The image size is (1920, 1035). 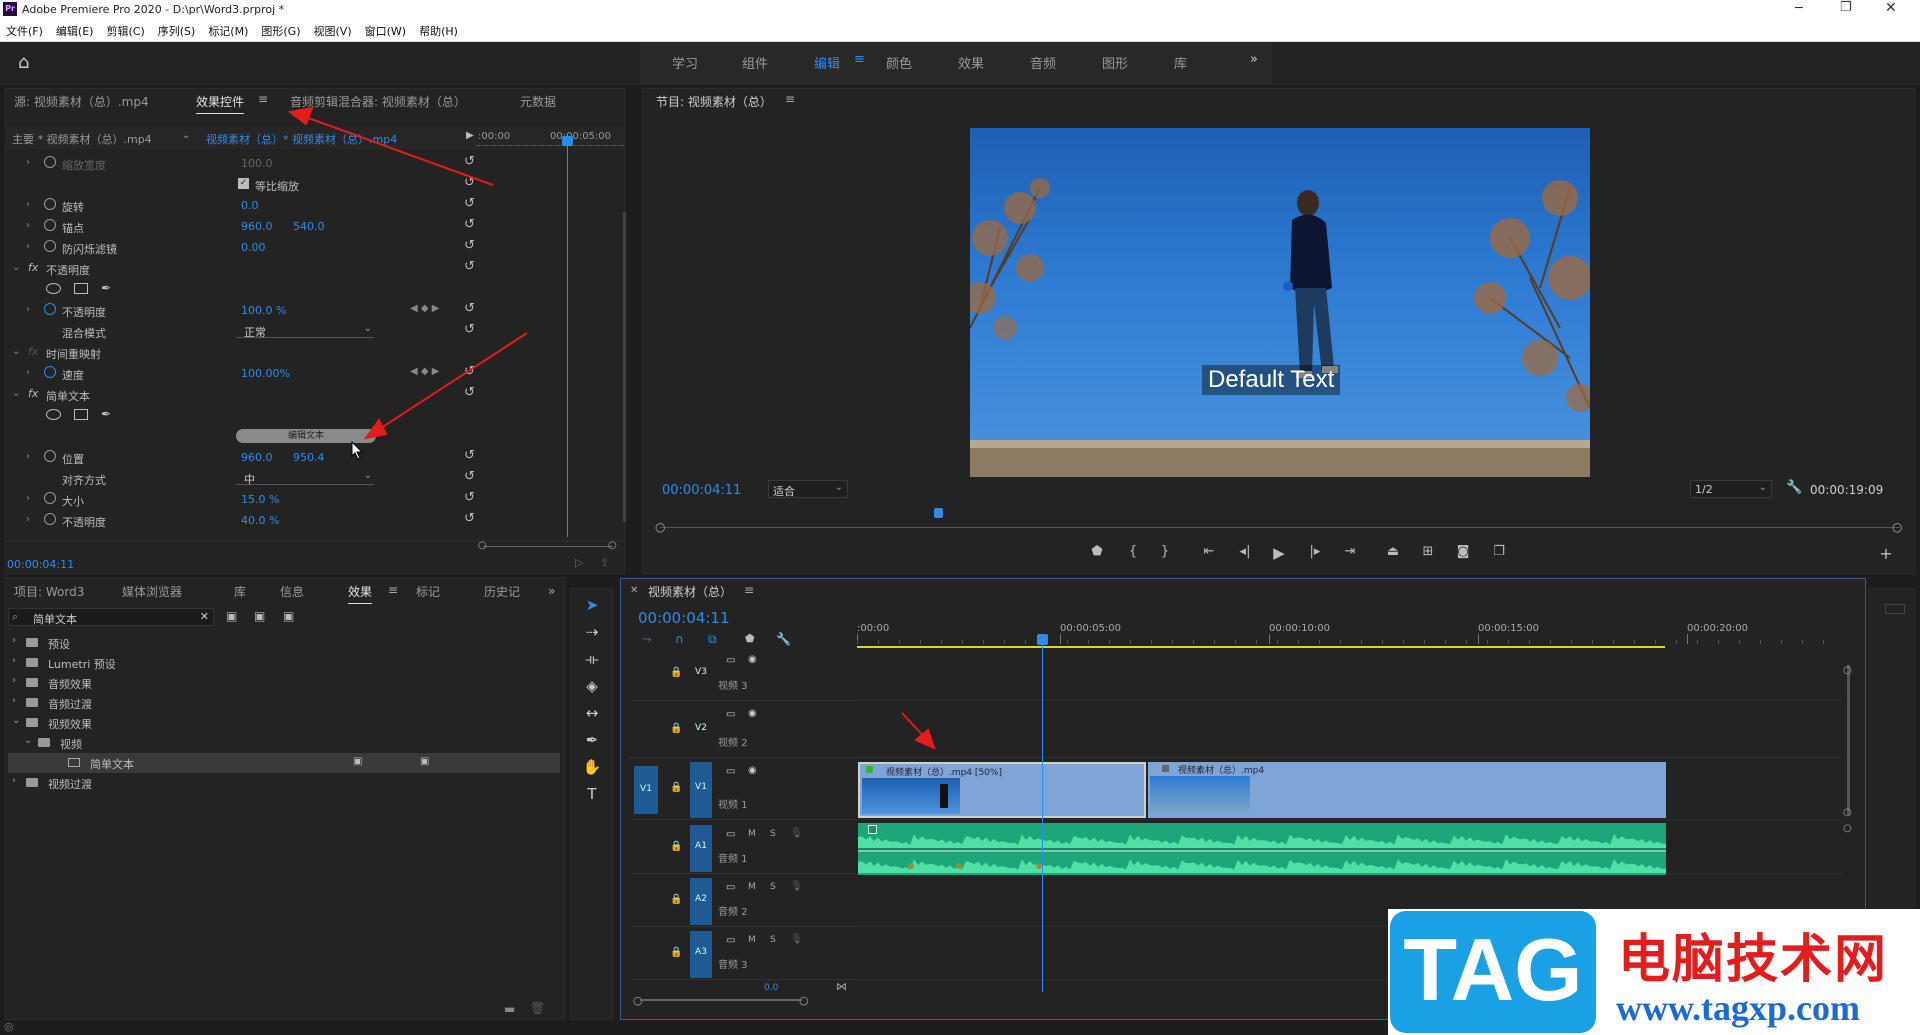 What do you see at coordinates (721, 1000) in the screenshot?
I see `timeline-hscroll` at bounding box center [721, 1000].